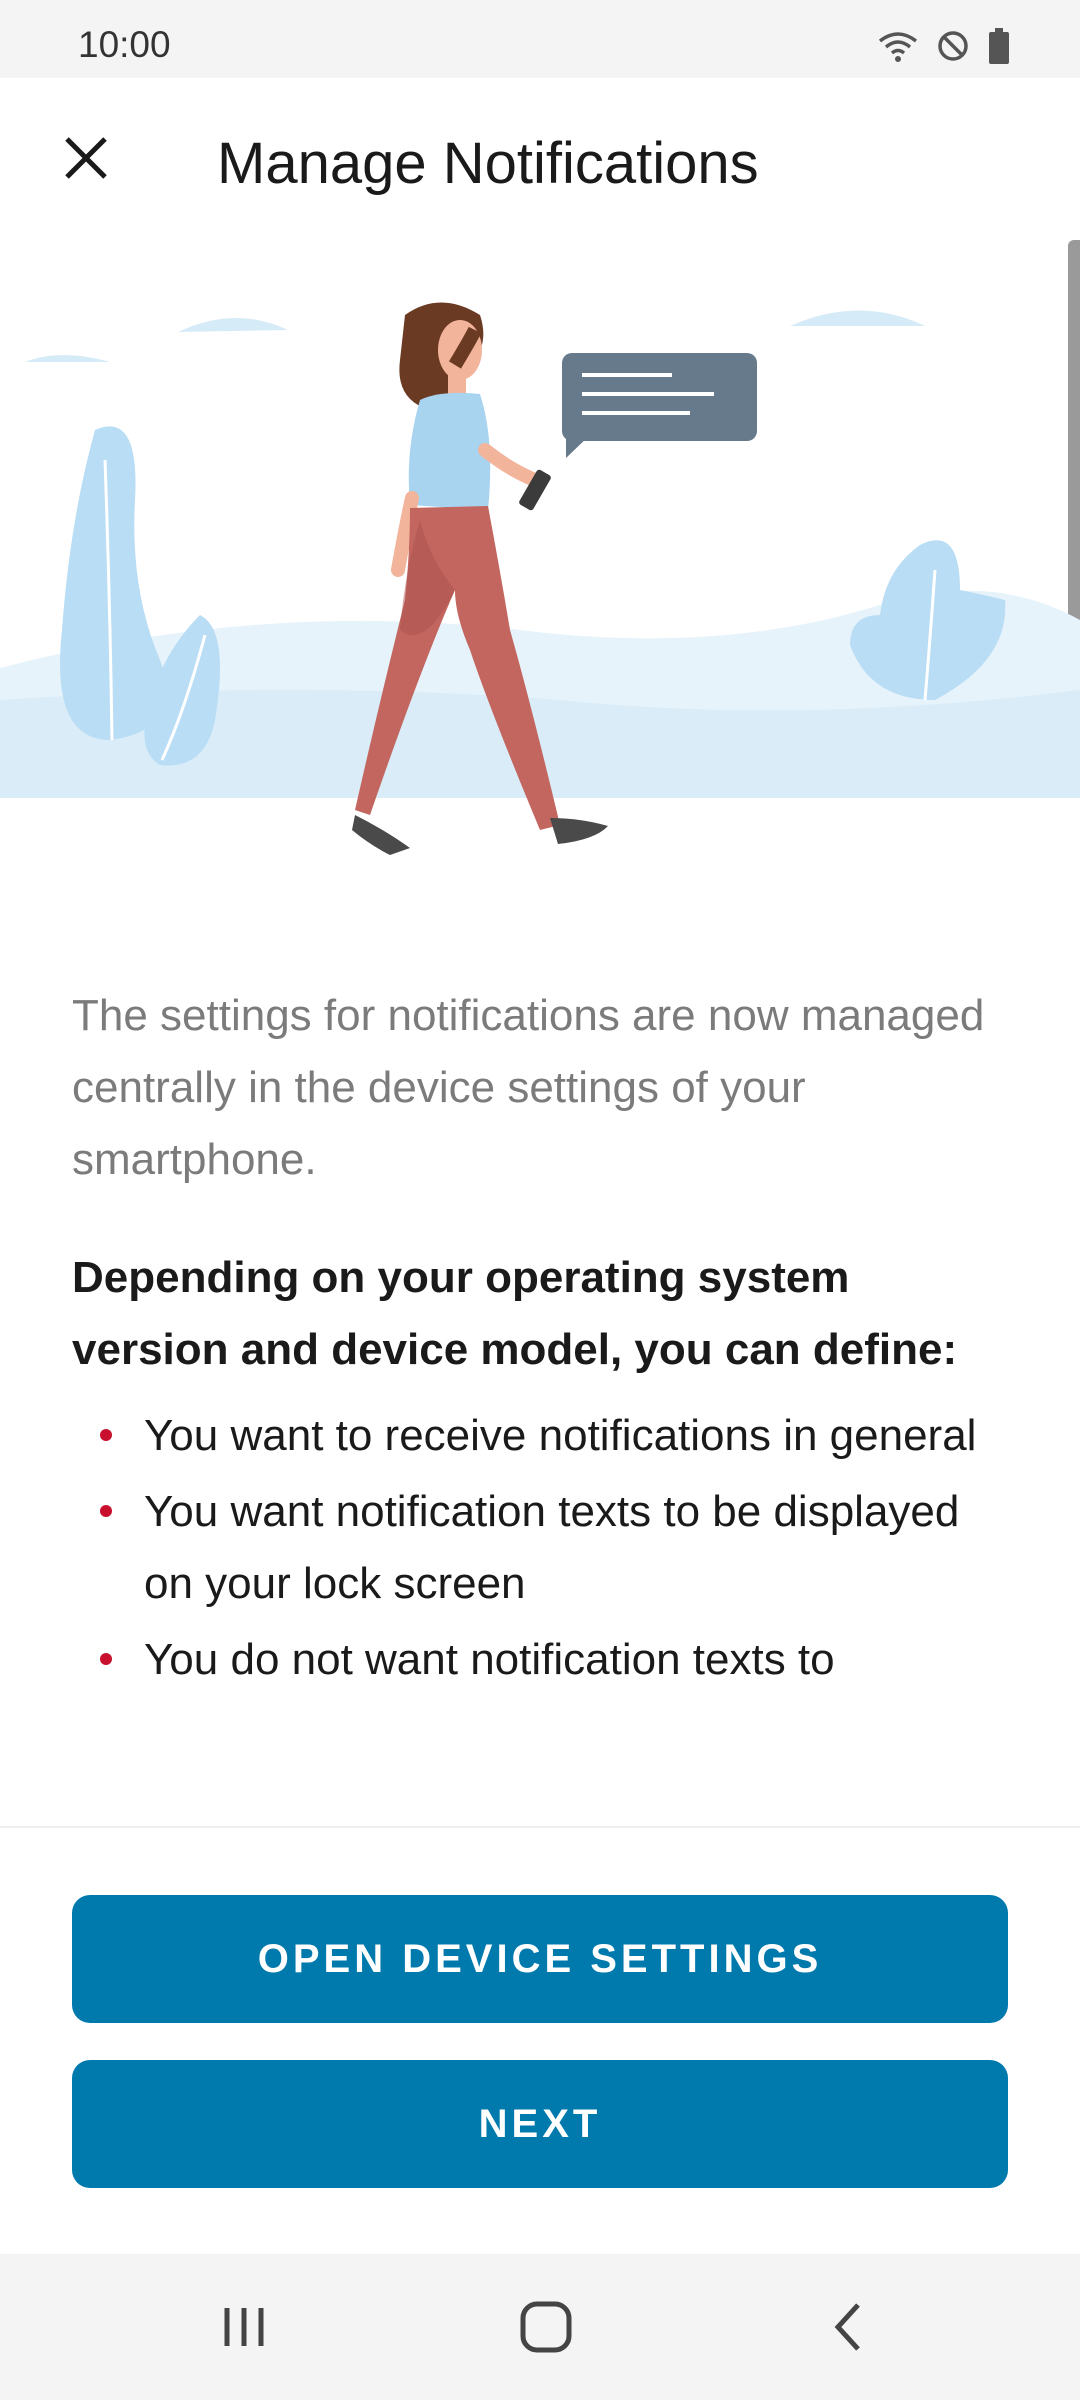 The height and width of the screenshot is (2400, 1080). Describe the element at coordinates (953, 46) in the screenshot. I see `do-not-disturb-icon` at that location.